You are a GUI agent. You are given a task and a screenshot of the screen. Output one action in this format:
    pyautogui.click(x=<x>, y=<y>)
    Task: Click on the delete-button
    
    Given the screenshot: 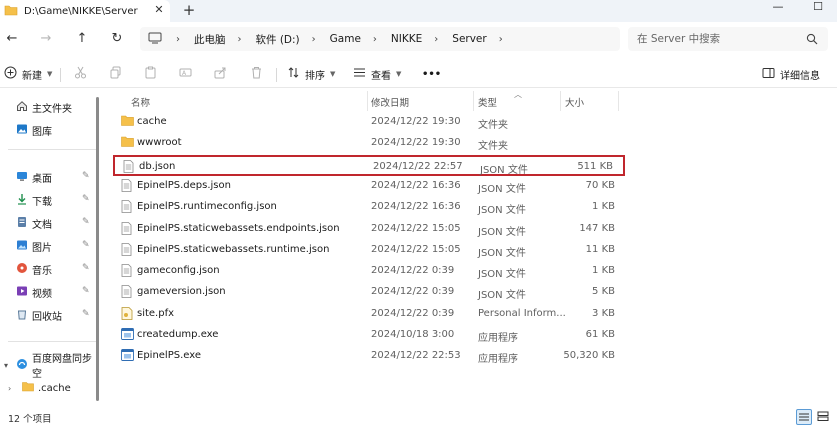 What is the action you would take?
    pyautogui.click(x=256, y=74)
    